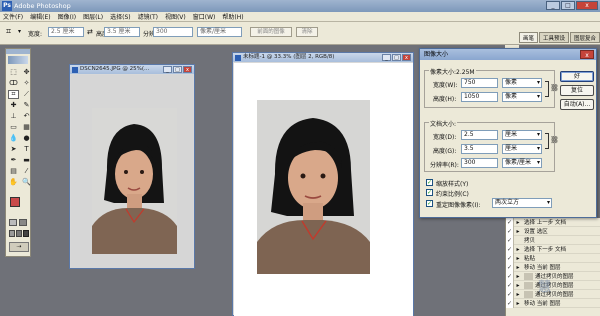  I want to click on marquee-tool-icon: ⬚, so click(13, 72).